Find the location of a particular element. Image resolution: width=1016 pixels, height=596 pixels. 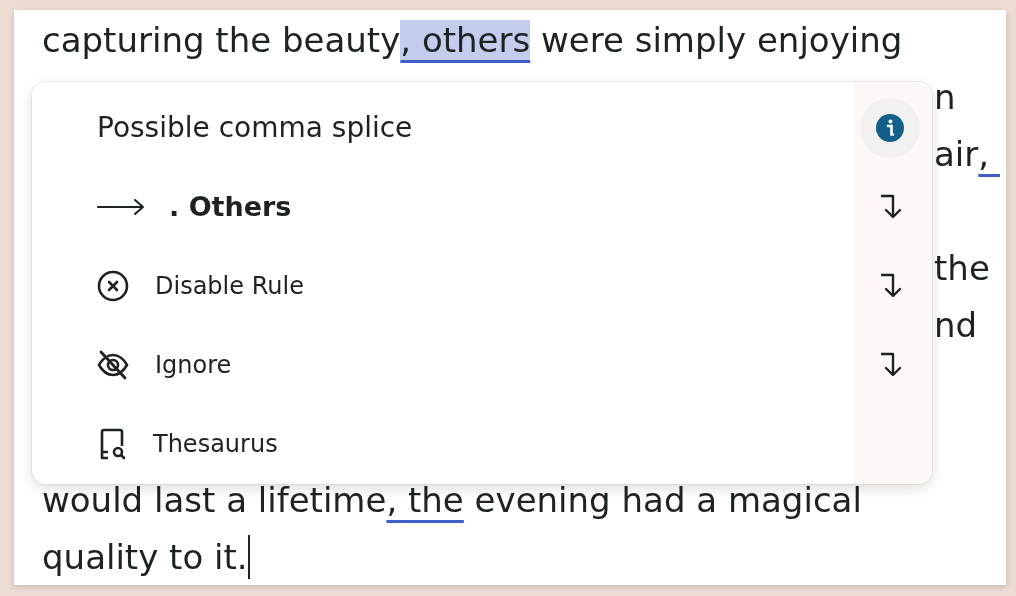

x-circle-icon is located at coordinates (113, 285).